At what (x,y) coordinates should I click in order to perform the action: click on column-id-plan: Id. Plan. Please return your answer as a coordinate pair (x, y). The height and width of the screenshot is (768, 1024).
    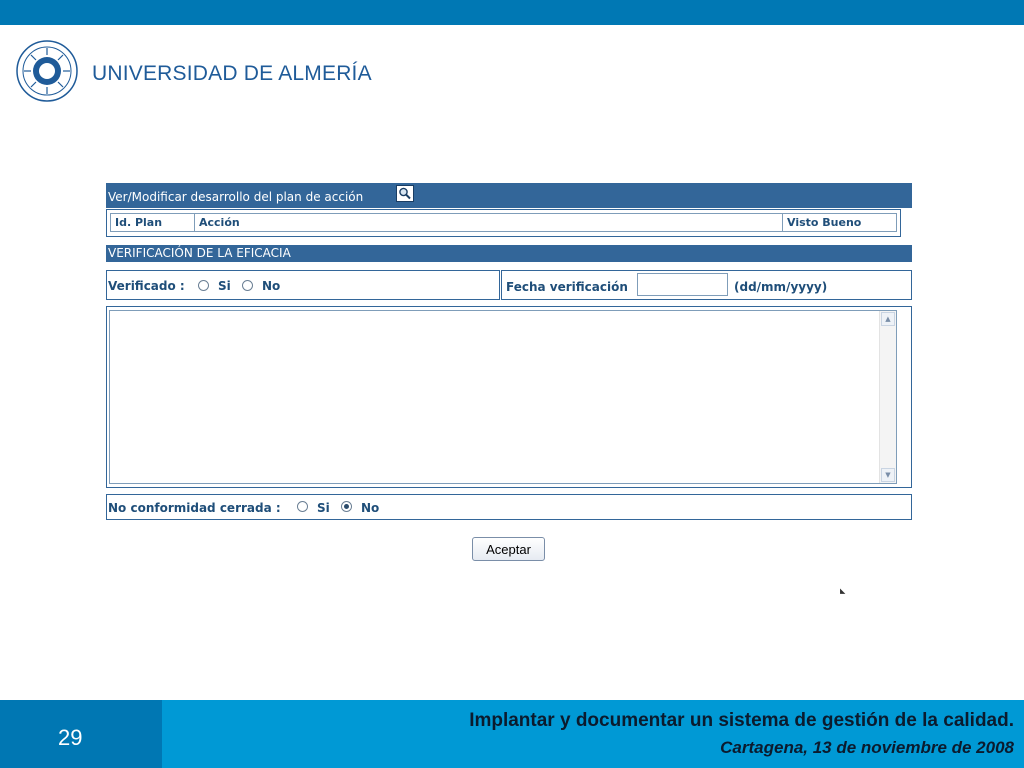
    Looking at the image, I should click on (153, 222).